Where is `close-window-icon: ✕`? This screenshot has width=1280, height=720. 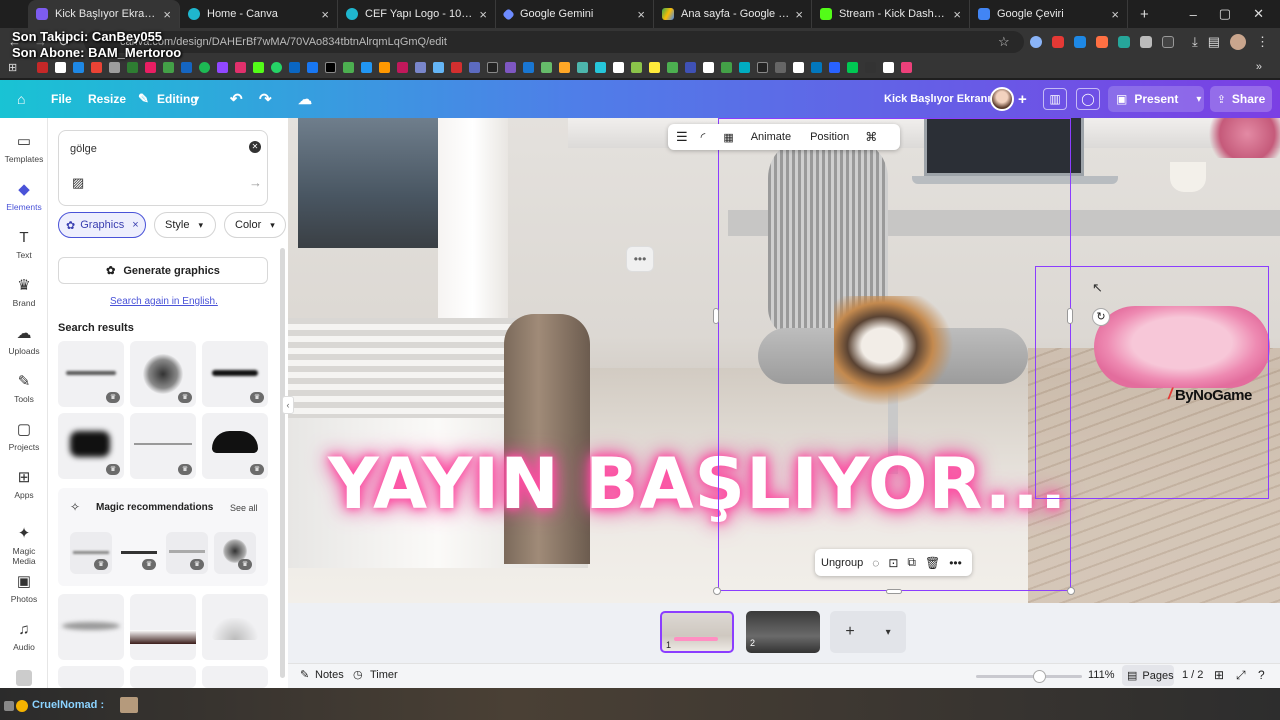
close-window-icon: ✕ is located at coordinates (1258, 14).